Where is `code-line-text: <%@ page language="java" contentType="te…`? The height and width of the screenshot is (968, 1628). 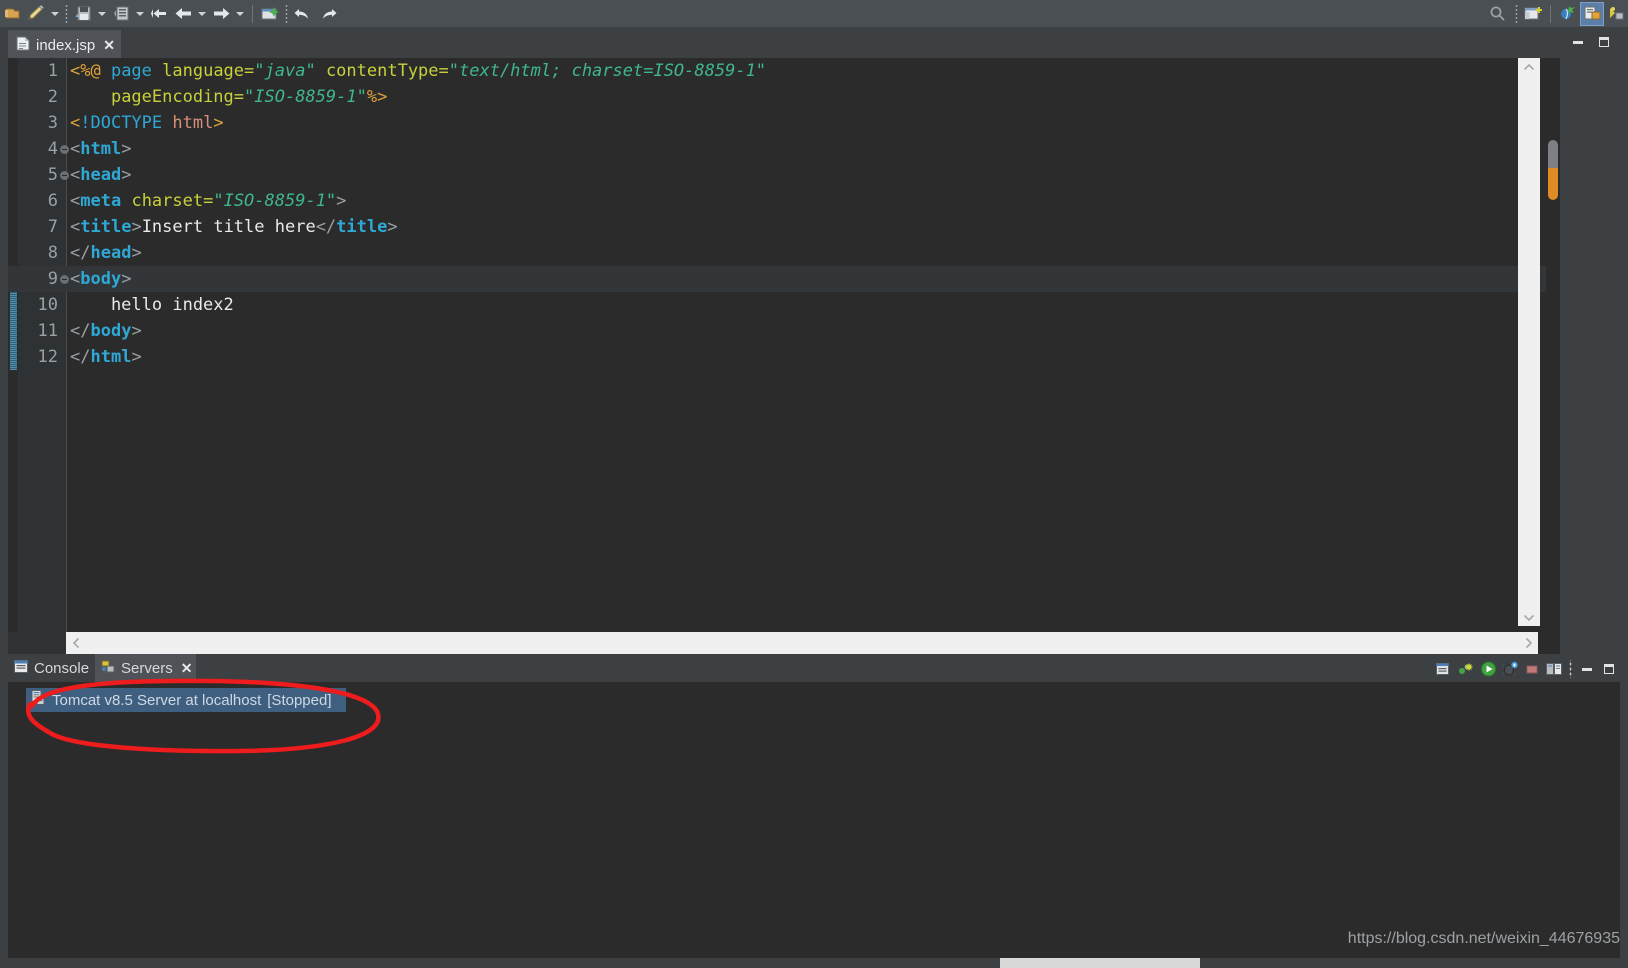
code-line-text: <%@ page language="java" contentType="te… is located at coordinates (418, 71).